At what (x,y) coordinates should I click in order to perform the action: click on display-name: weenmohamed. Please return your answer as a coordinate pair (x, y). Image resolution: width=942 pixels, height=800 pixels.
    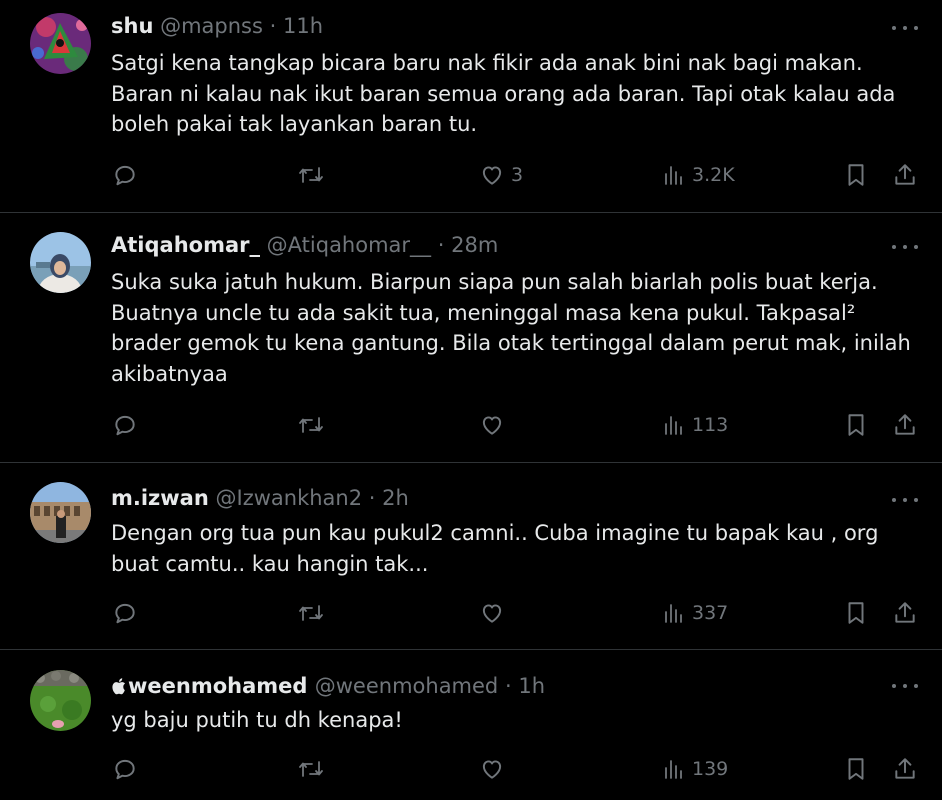
    Looking at the image, I should click on (213, 686).